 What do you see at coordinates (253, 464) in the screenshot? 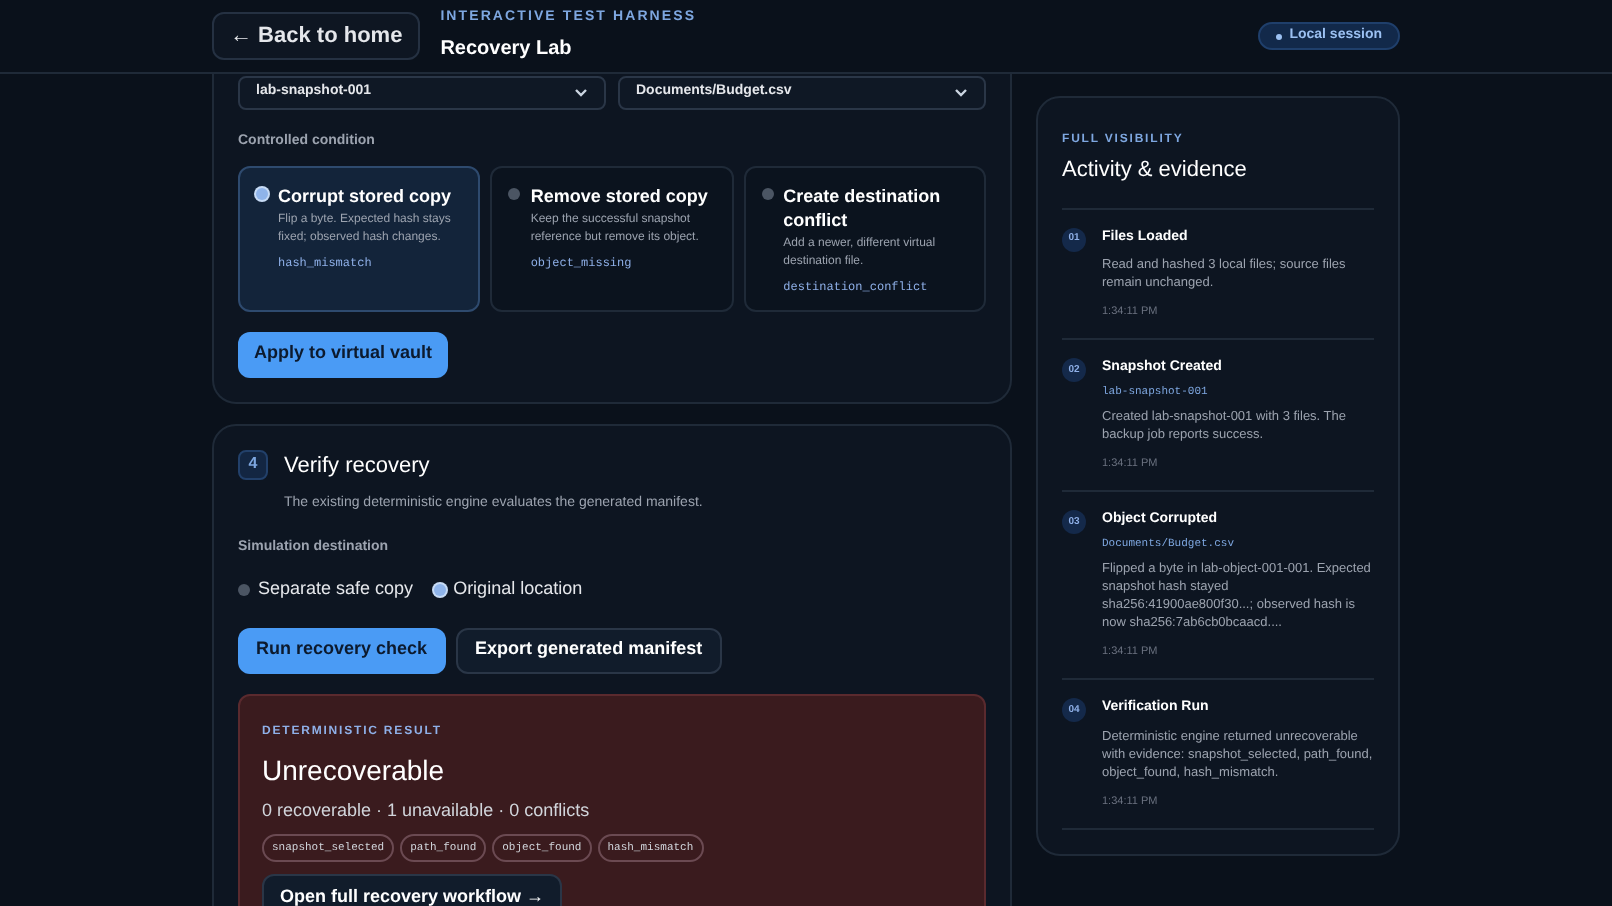
I see `step-number: 4` at bounding box center [253, 464].